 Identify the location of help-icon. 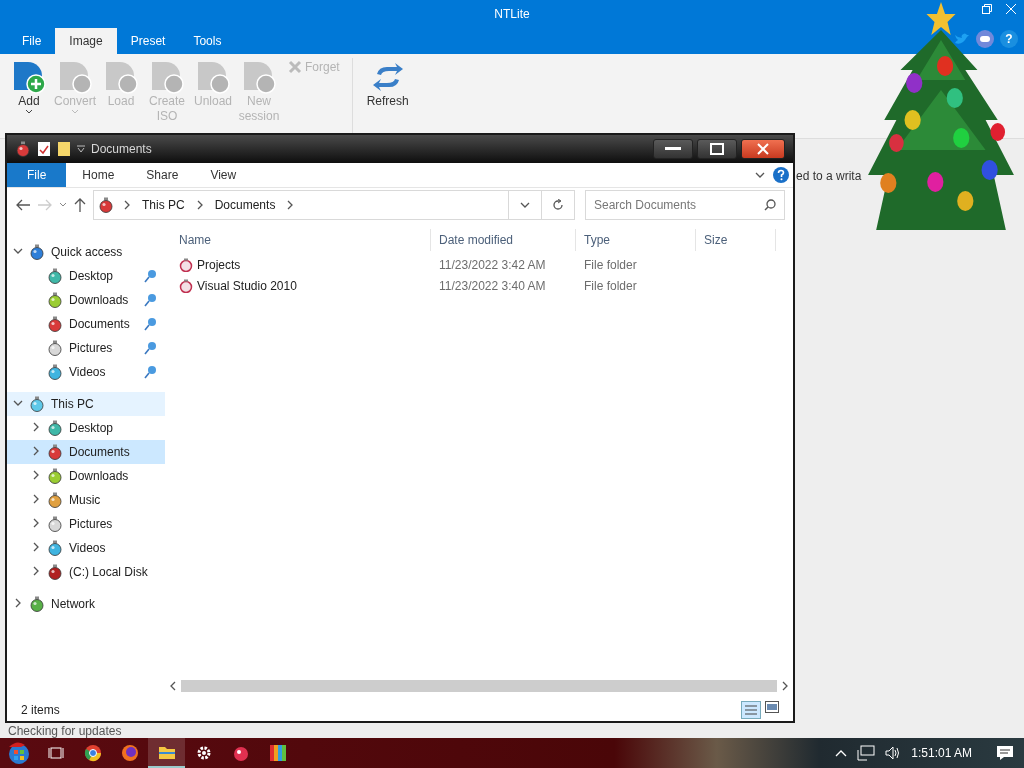
(781, 175).